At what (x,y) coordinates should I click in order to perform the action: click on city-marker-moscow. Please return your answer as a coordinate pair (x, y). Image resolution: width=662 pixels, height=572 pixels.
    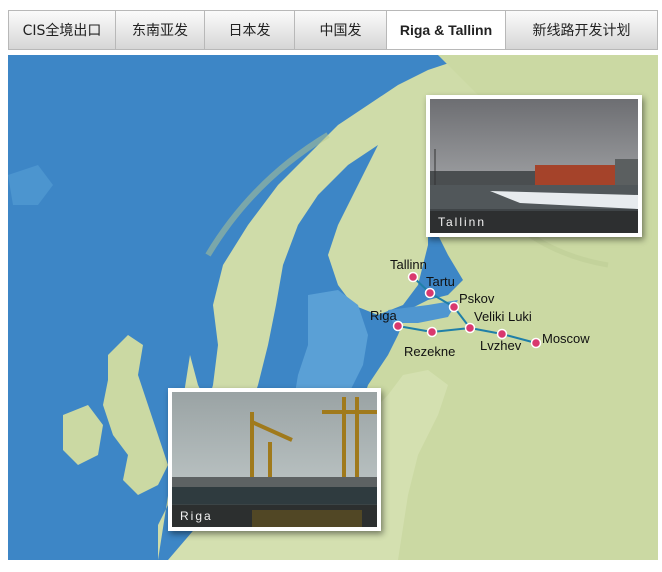
    Looking at the image, I should click on (536, 343).